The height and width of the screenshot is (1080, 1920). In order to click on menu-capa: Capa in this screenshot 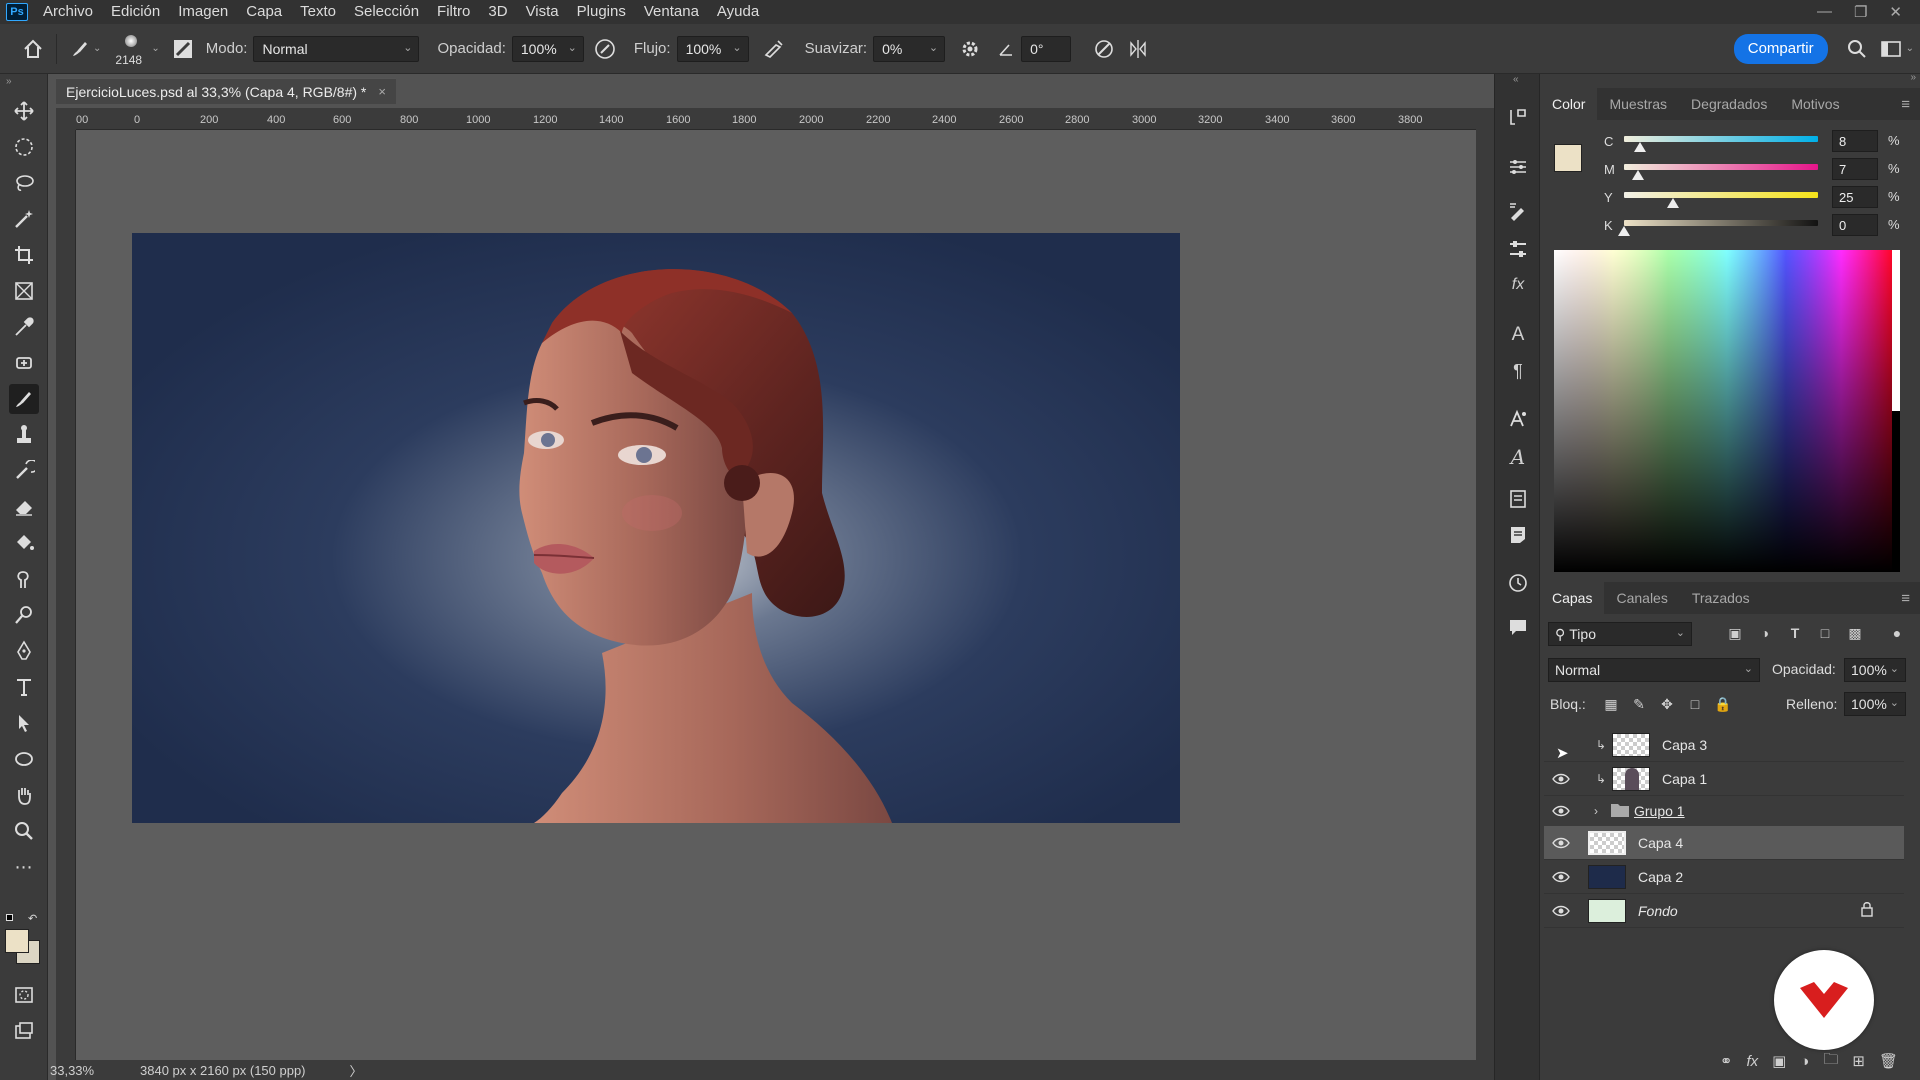, I will do `click(264, 12)`.